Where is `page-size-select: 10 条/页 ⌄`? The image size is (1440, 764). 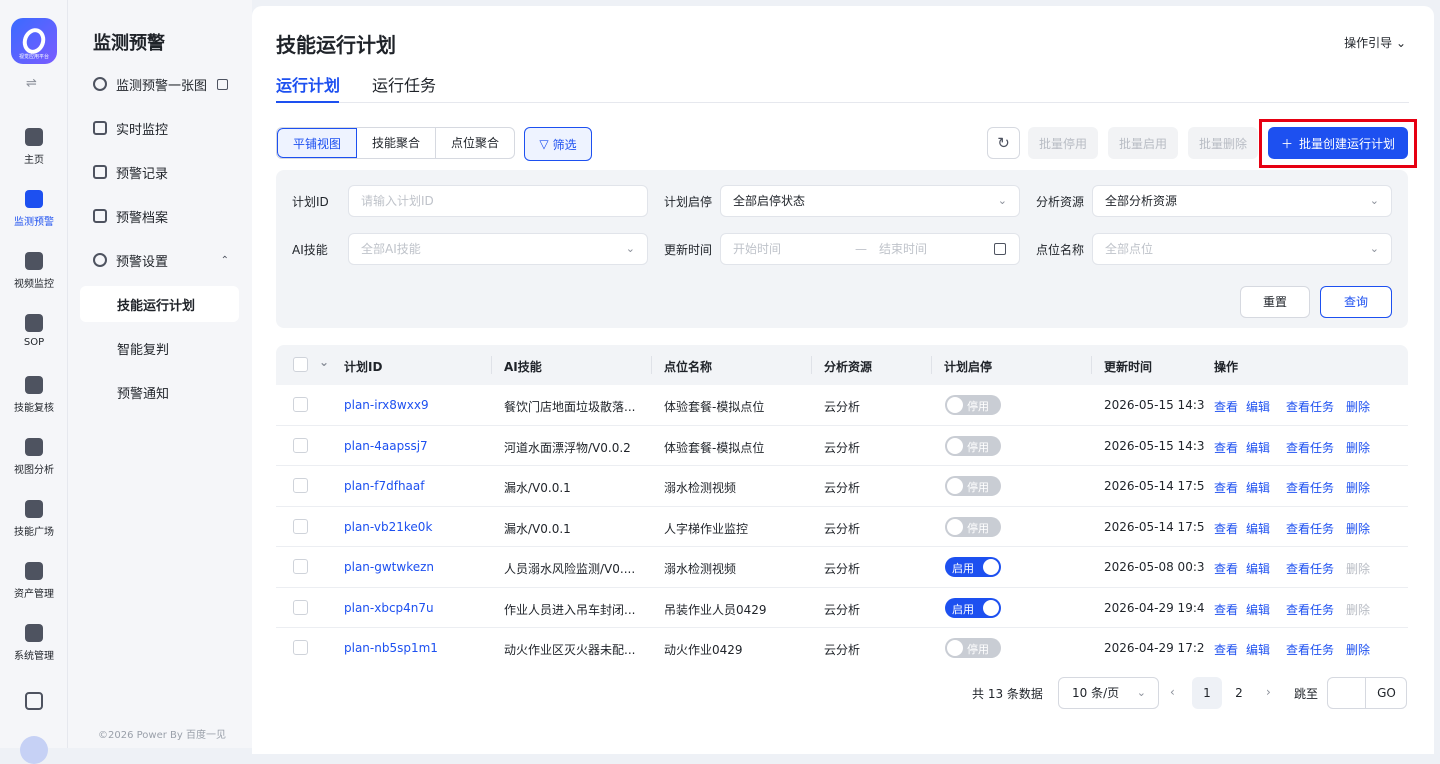 page-size-select: 10 条/页 ⌄ is located at coordinates (1108, 693).